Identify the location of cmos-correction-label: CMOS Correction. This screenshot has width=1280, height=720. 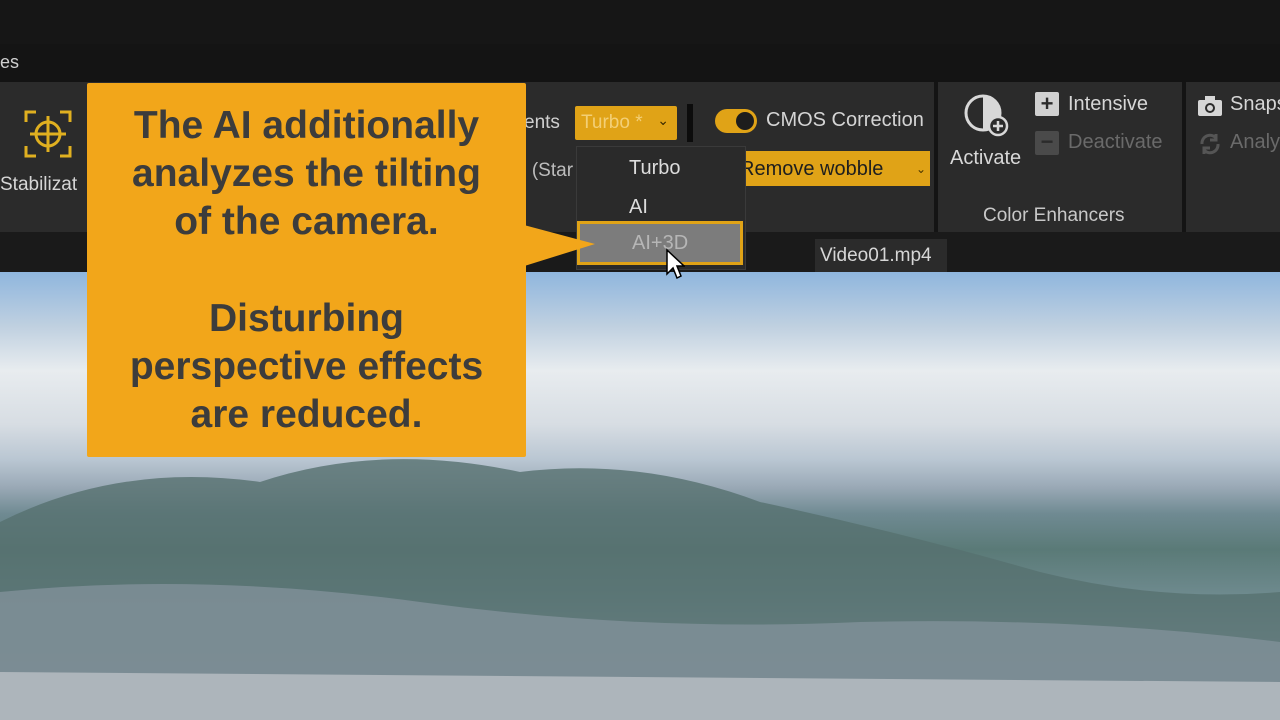
(845, 120).